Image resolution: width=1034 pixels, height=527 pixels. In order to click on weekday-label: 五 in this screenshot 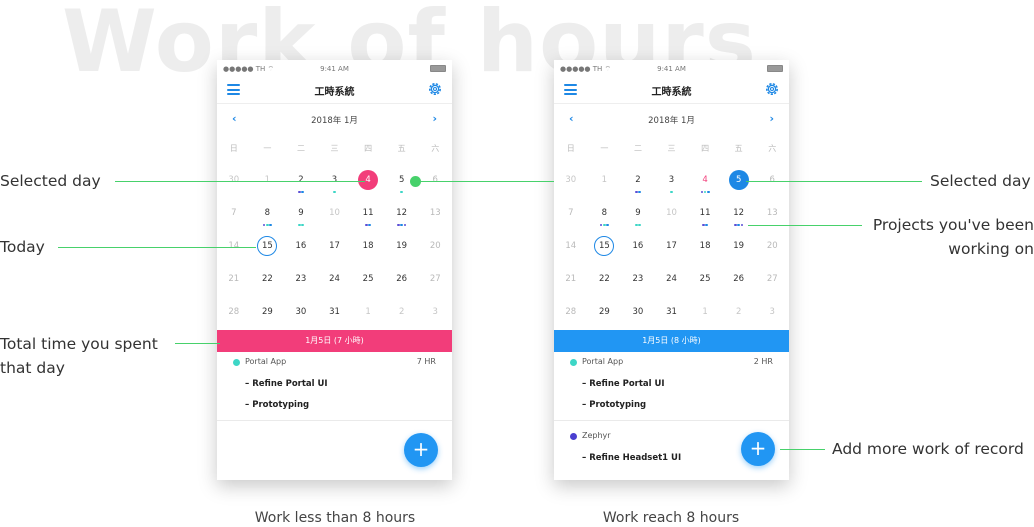, I will do `click(738, 148)`.